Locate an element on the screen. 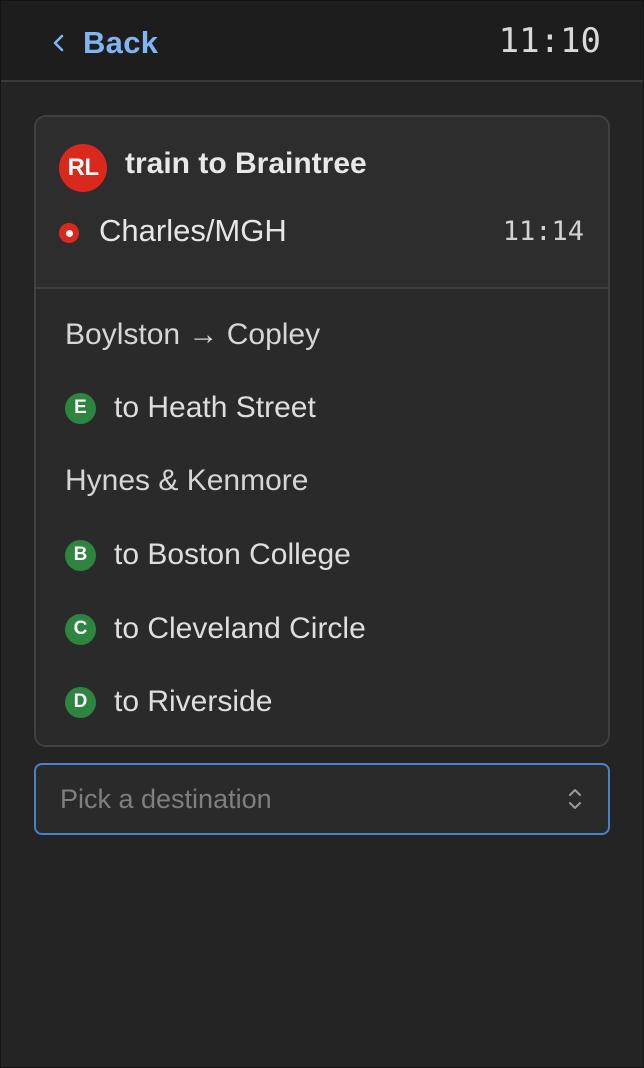 This screenshot has height=1068, width=644. branch-destination: to Boston College is located at coordinates (232, 554).